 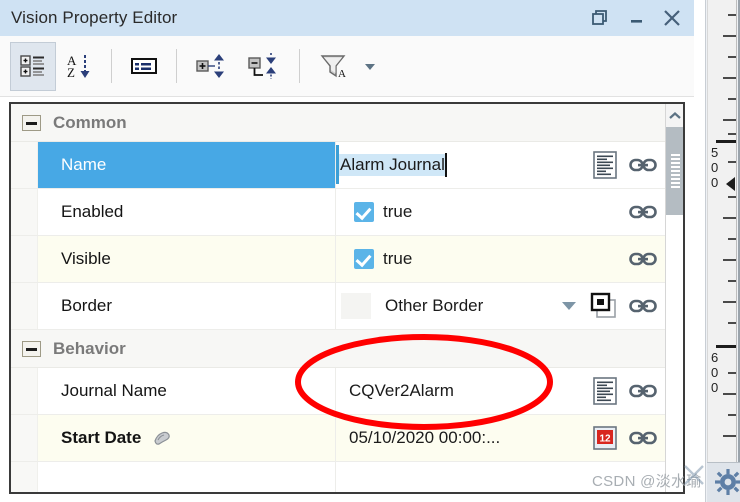 I want to click on value-icon-group: 12, so click(x=624, y=438).